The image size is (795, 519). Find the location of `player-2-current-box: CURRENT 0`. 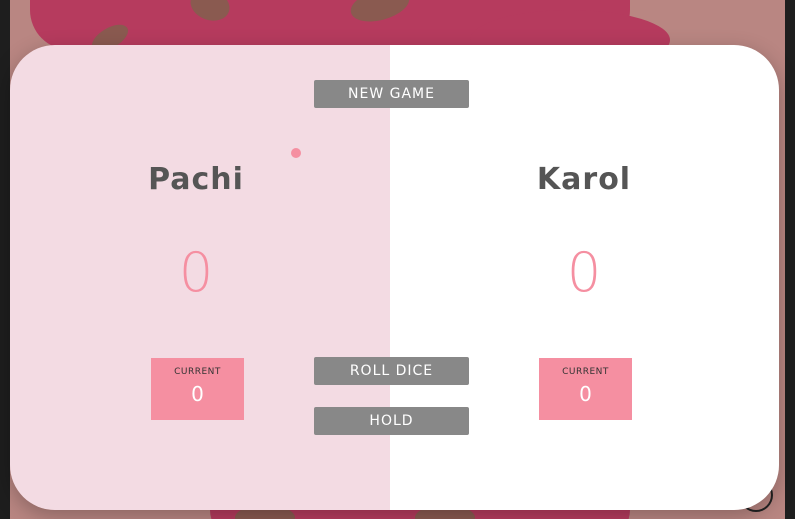

player-2-current-box: CURRENT 0 is located at coordinates (585, 389).